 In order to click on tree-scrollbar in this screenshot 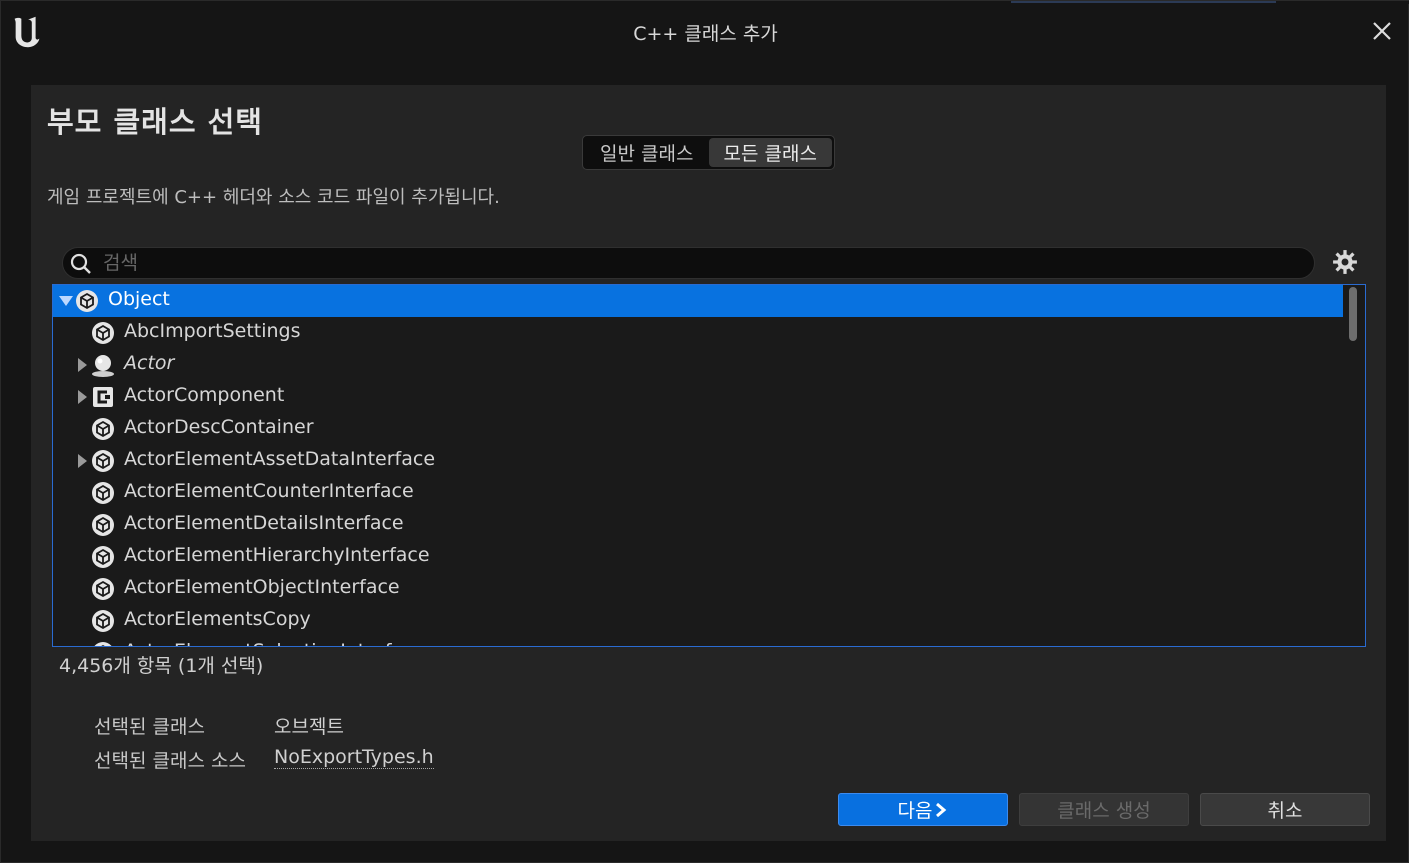, I will do `click(1356, 465)`.